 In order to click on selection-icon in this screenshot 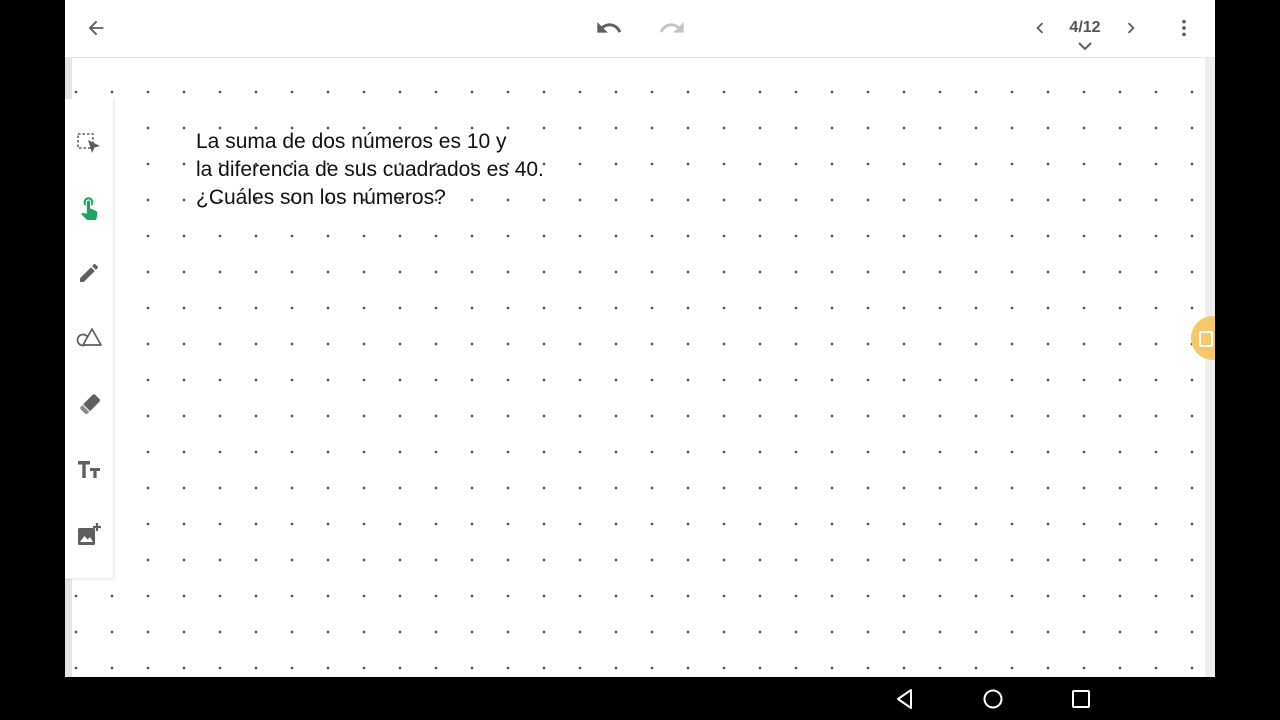, I will do `click(88, 143)`.